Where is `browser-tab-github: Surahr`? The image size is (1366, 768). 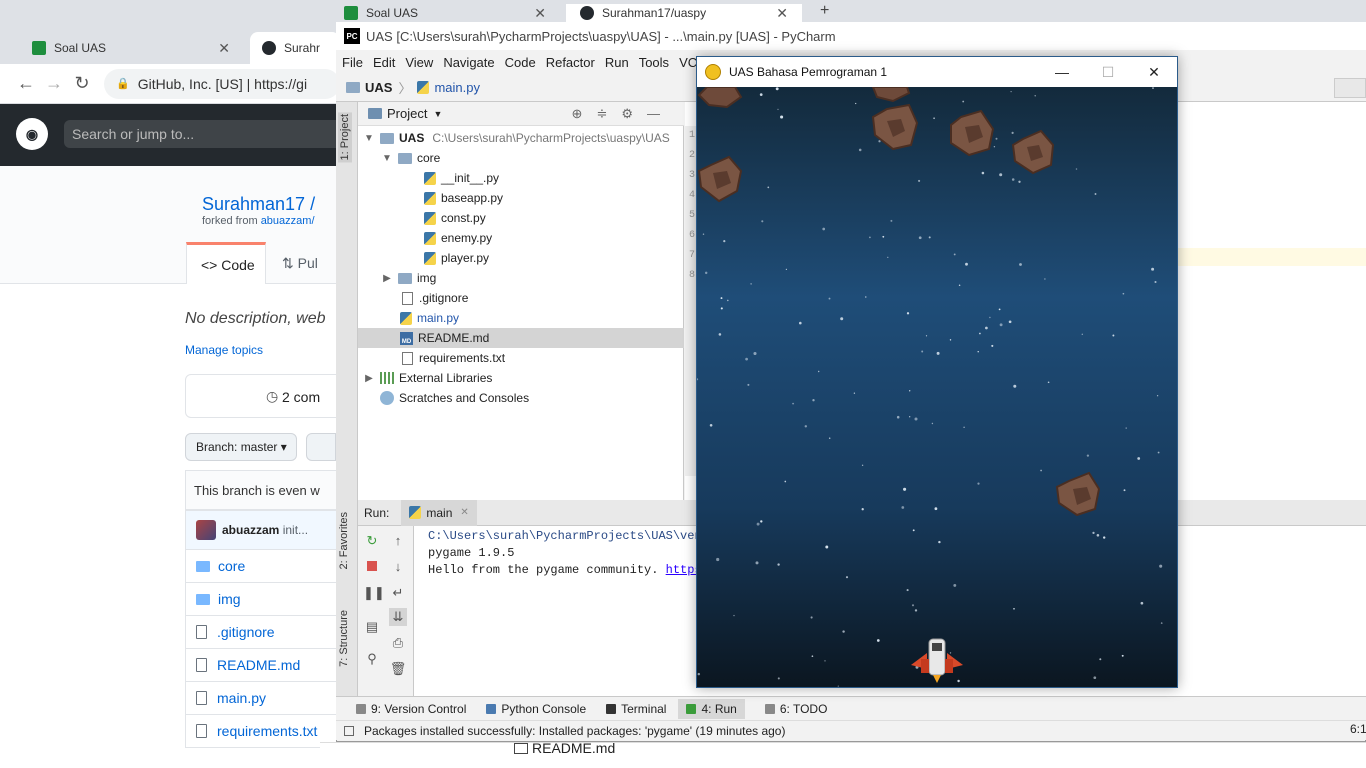 browser-tab-github: Surahr is located at coordinates (295, 48).